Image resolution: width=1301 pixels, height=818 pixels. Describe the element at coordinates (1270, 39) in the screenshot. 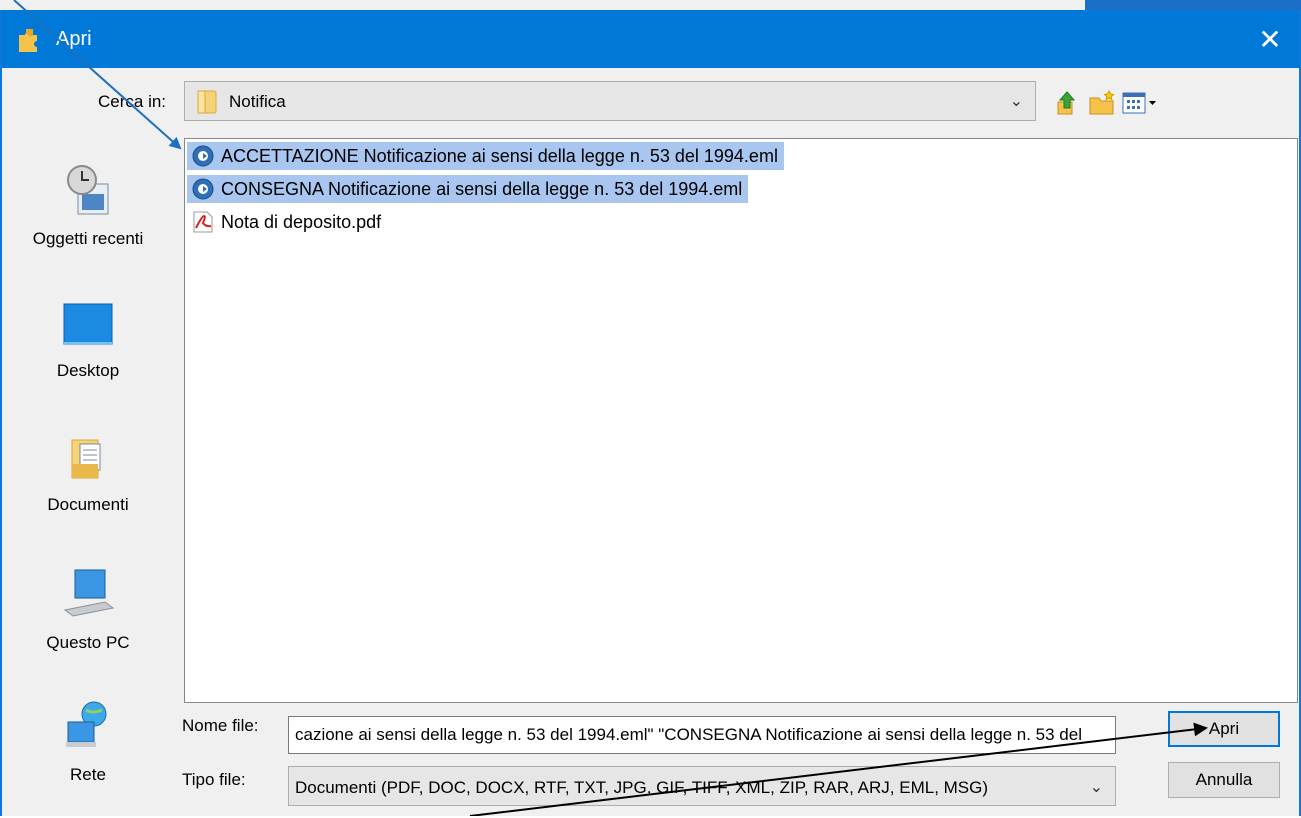

I see `close-button: ✕` at that location.